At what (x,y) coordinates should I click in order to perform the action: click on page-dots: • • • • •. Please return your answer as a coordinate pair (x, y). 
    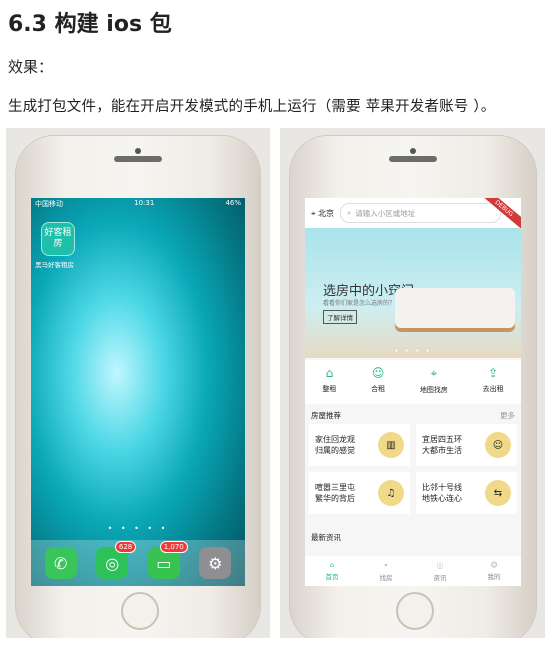
    Looking at the image, I should click on (138, 528).